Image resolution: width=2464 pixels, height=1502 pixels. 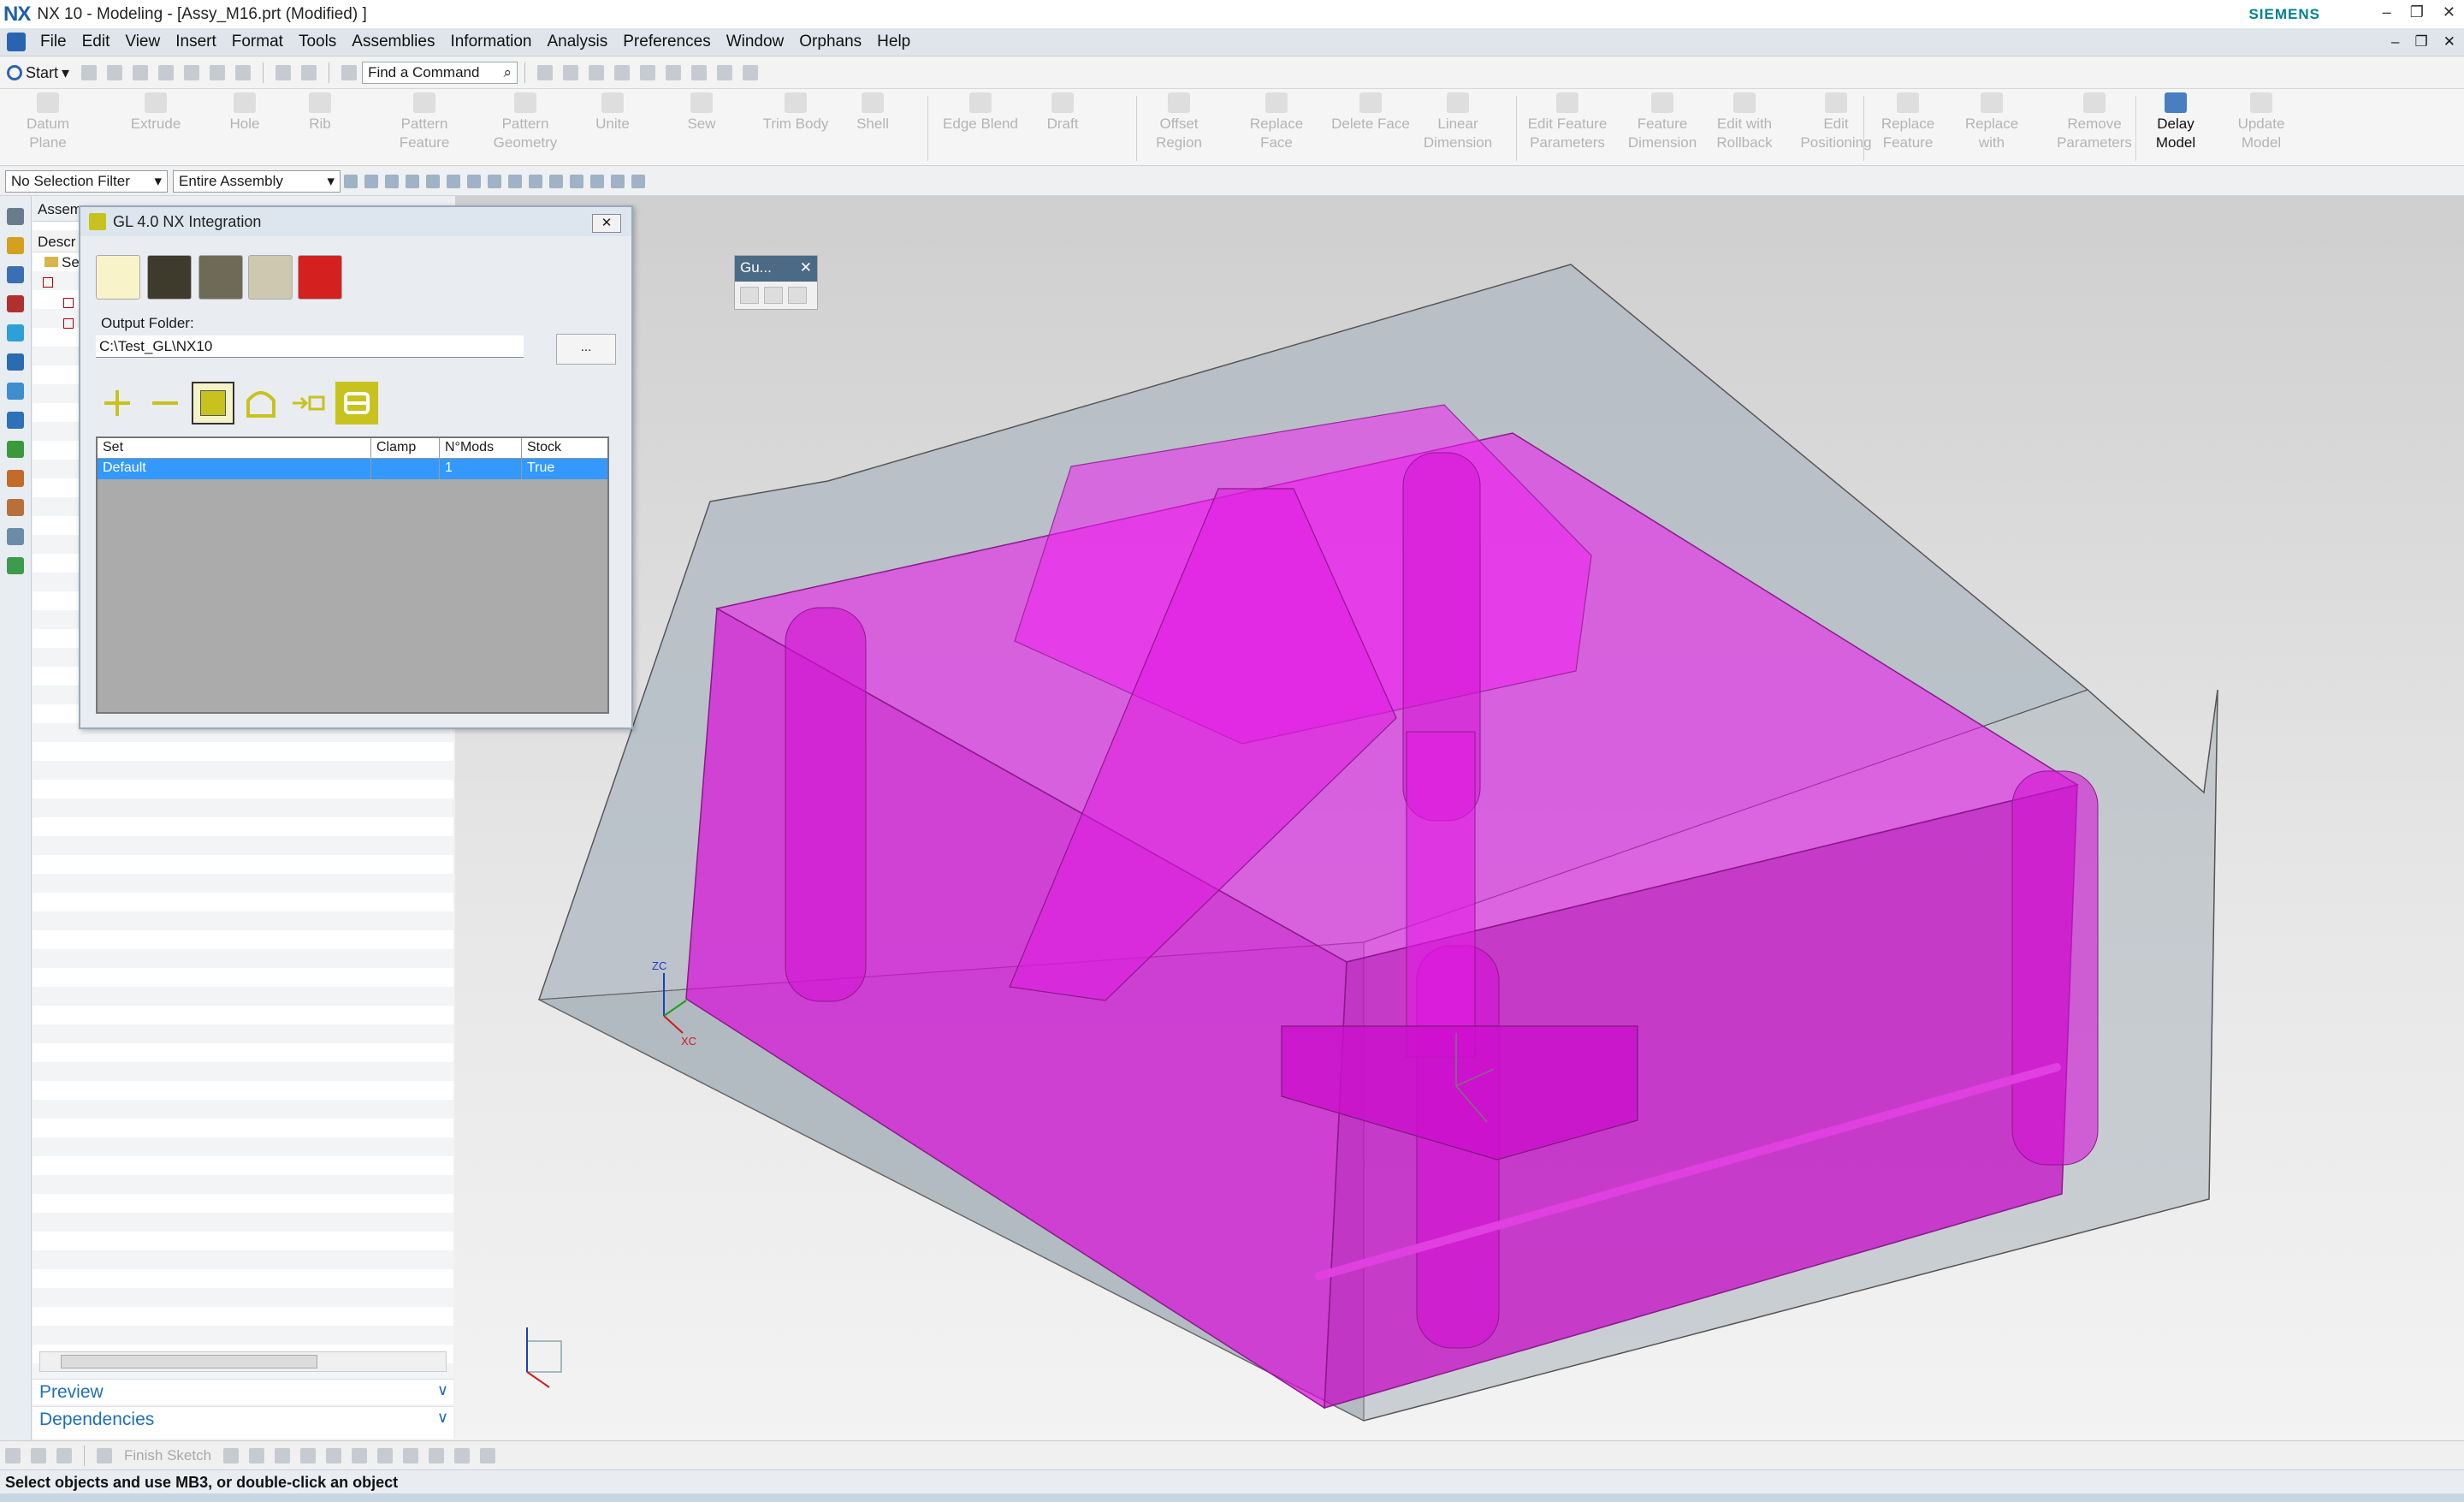 What do you see at coordinates (494, 181) in the screenshot?
I see `snap-midpoint-icon` at bounding box center [494, 181].